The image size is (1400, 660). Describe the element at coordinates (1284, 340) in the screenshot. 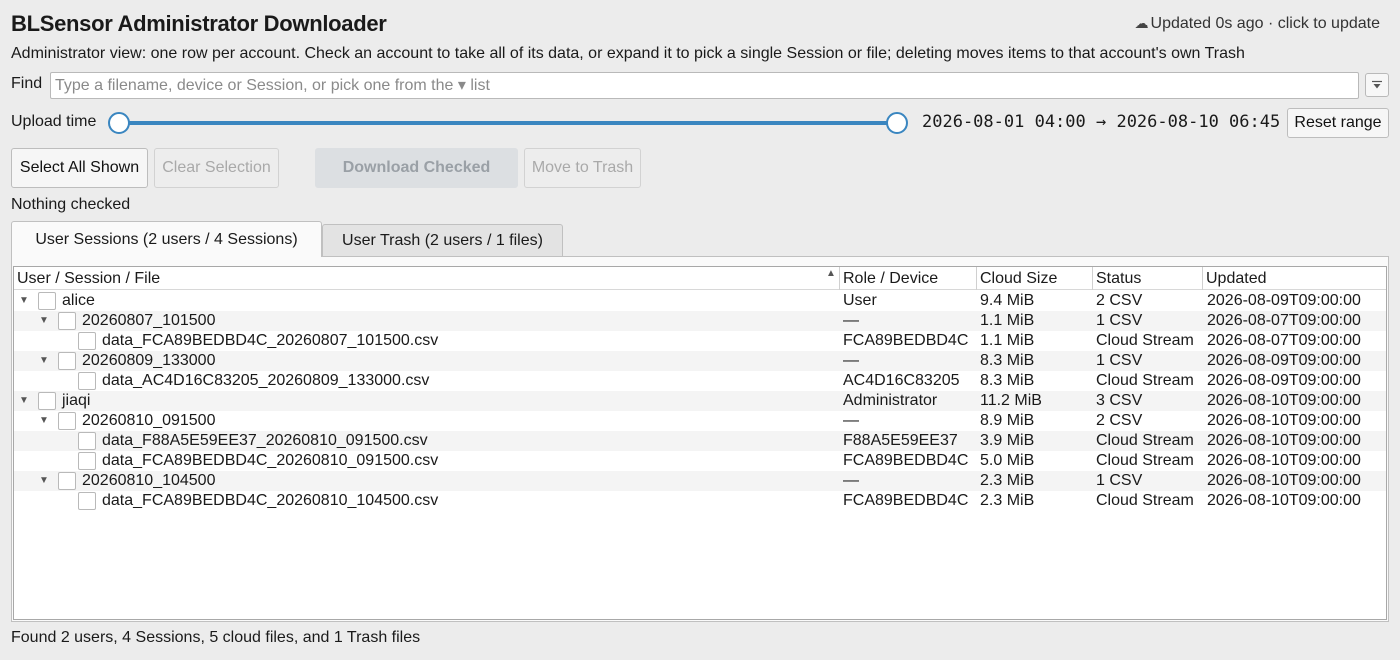

I see `row-updated: 2026-08-07T09:00:00` at that location.